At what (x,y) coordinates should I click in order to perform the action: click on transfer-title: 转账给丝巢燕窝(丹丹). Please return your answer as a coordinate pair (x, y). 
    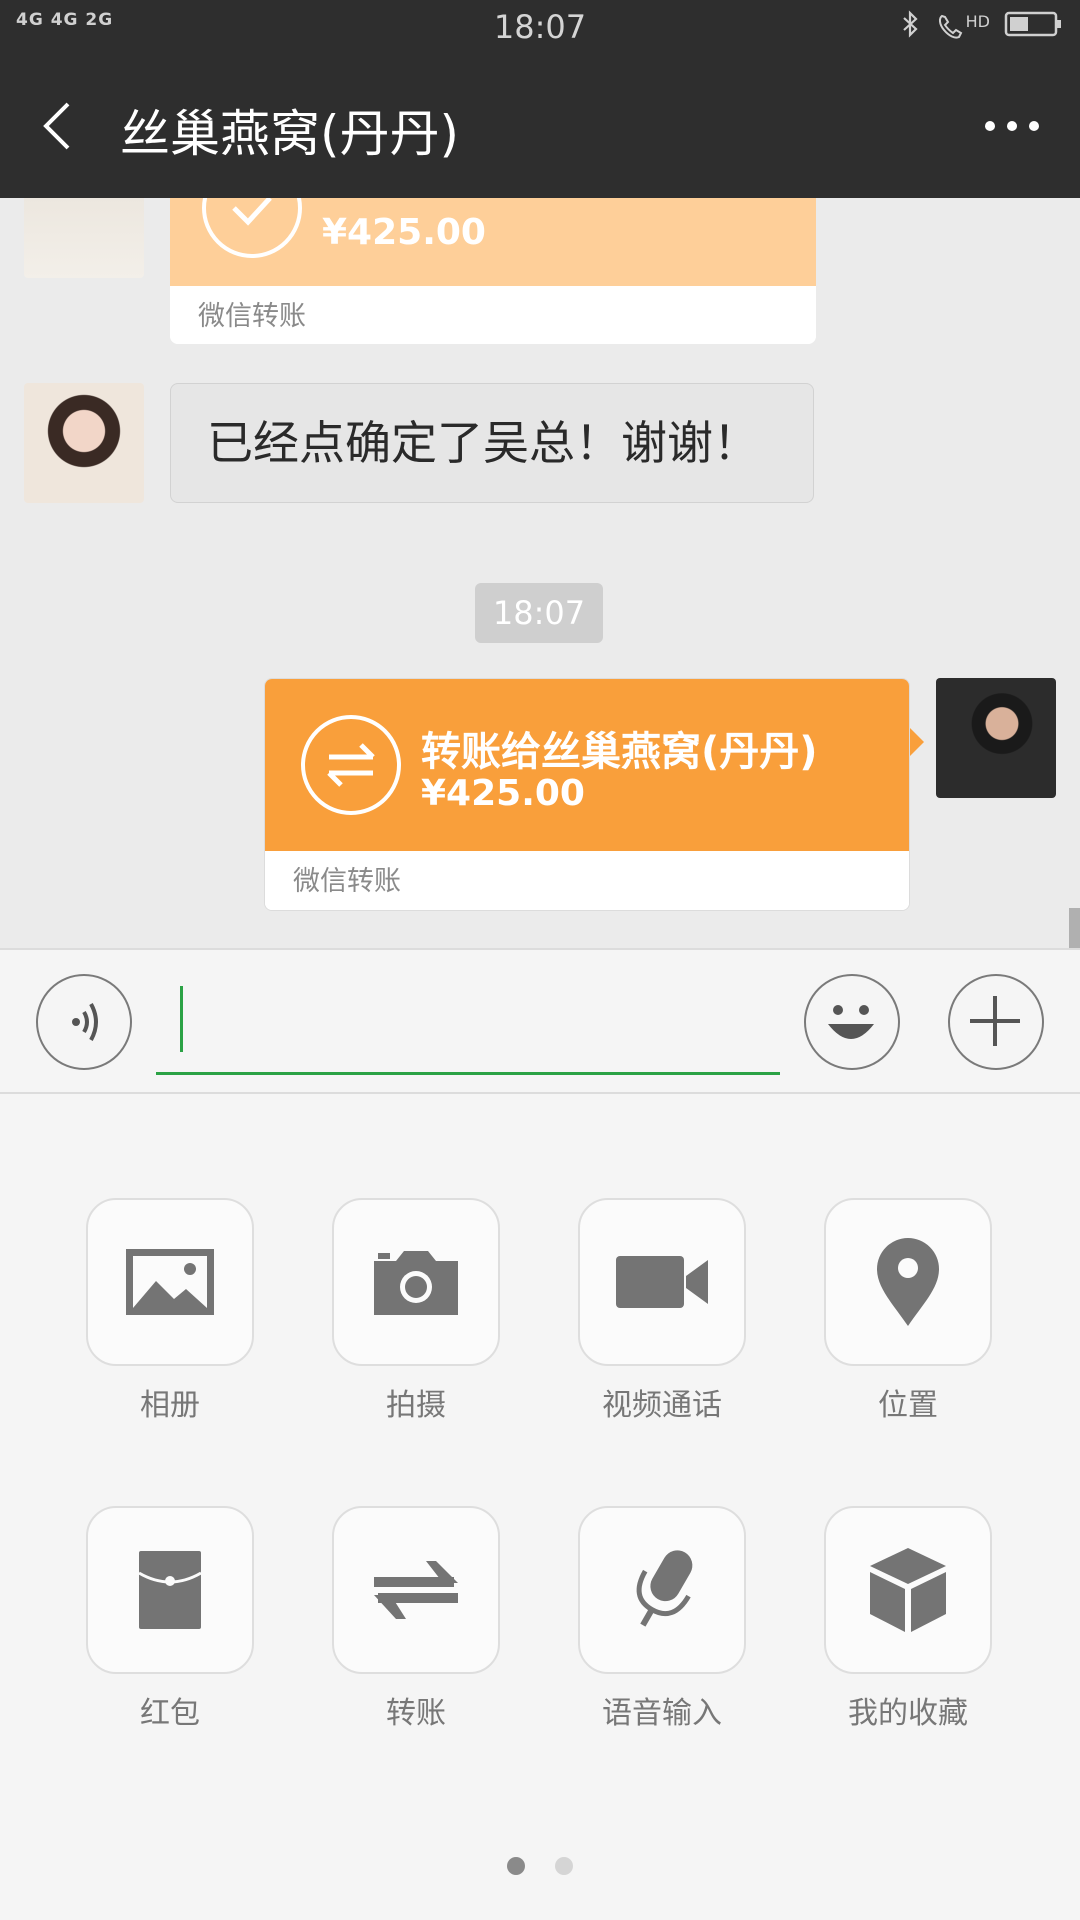
    Looking at the image, I should click on (619, 752).